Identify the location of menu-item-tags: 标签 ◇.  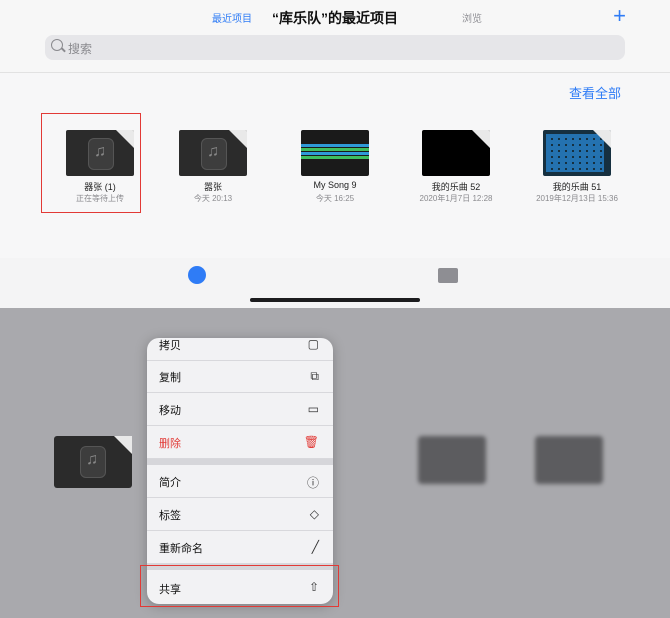
(240, 514).